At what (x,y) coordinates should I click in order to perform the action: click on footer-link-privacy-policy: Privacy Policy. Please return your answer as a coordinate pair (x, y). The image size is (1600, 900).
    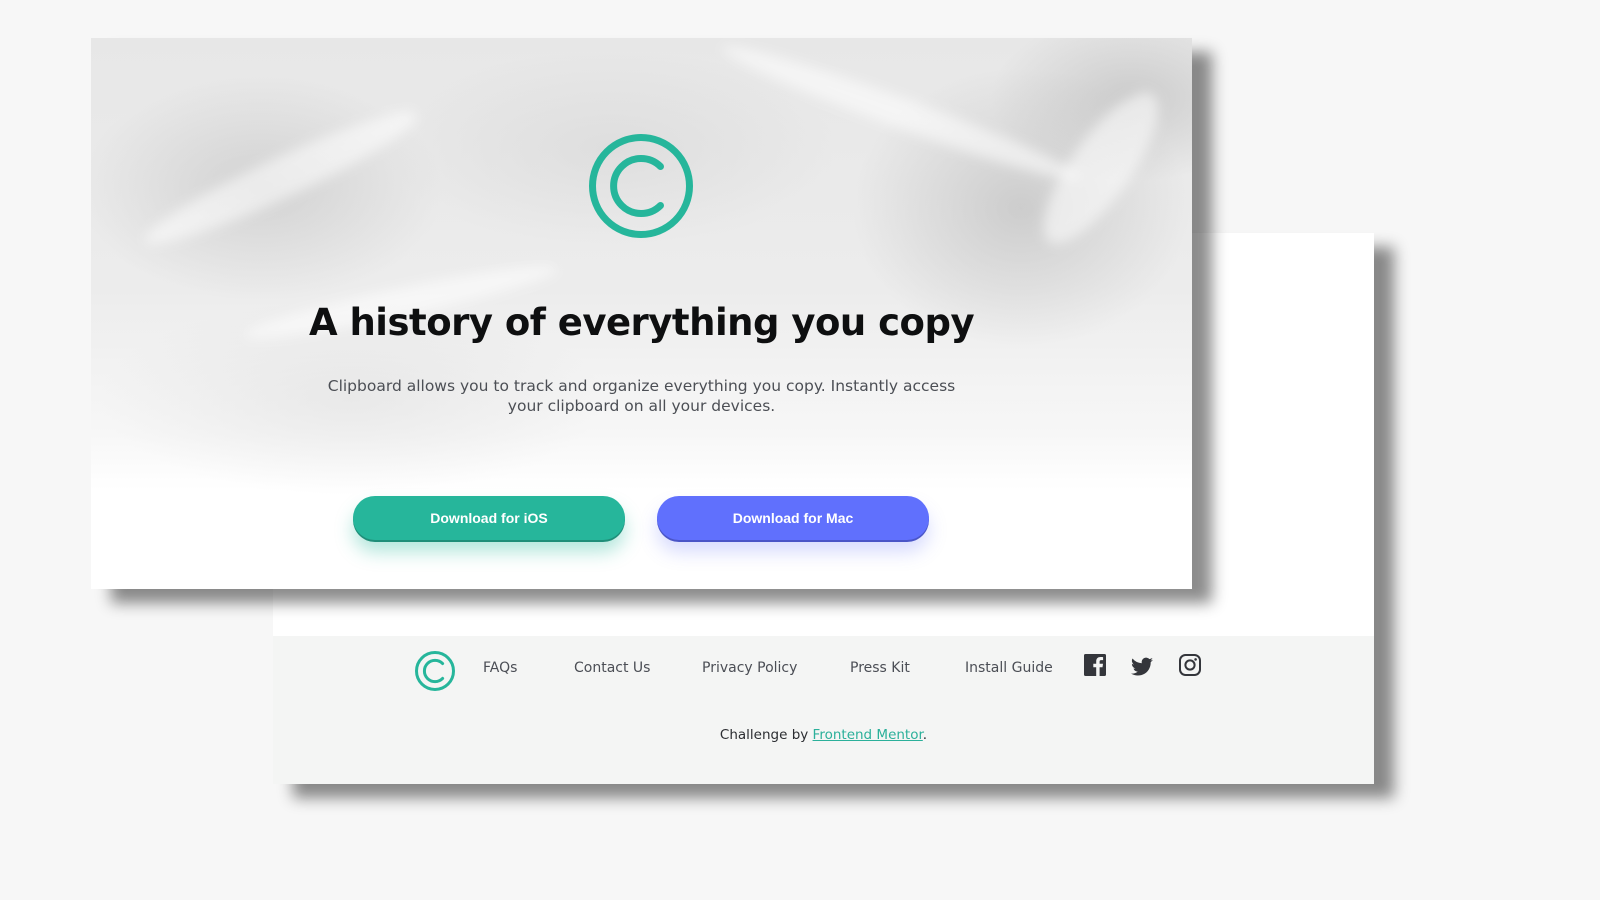
    Looking at the image, I should click on (749, 668).